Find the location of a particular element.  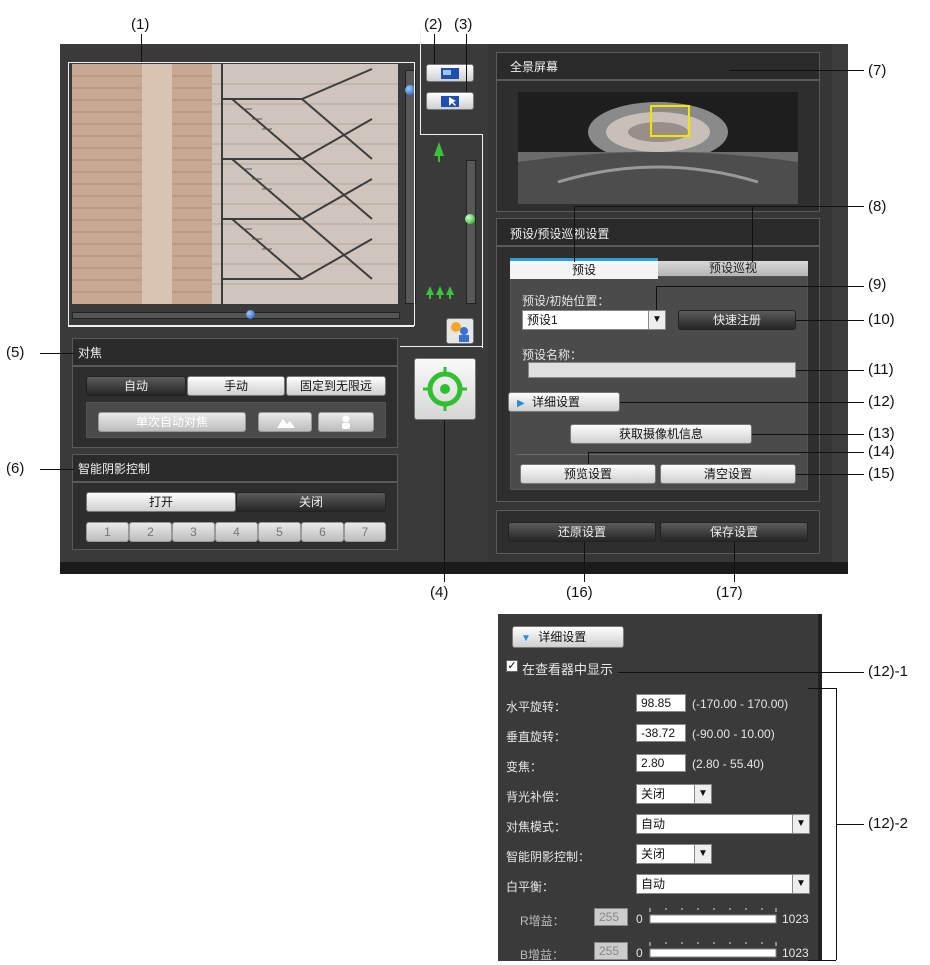

focus-mode-value: 自动 is located at coordinates (653, 824).